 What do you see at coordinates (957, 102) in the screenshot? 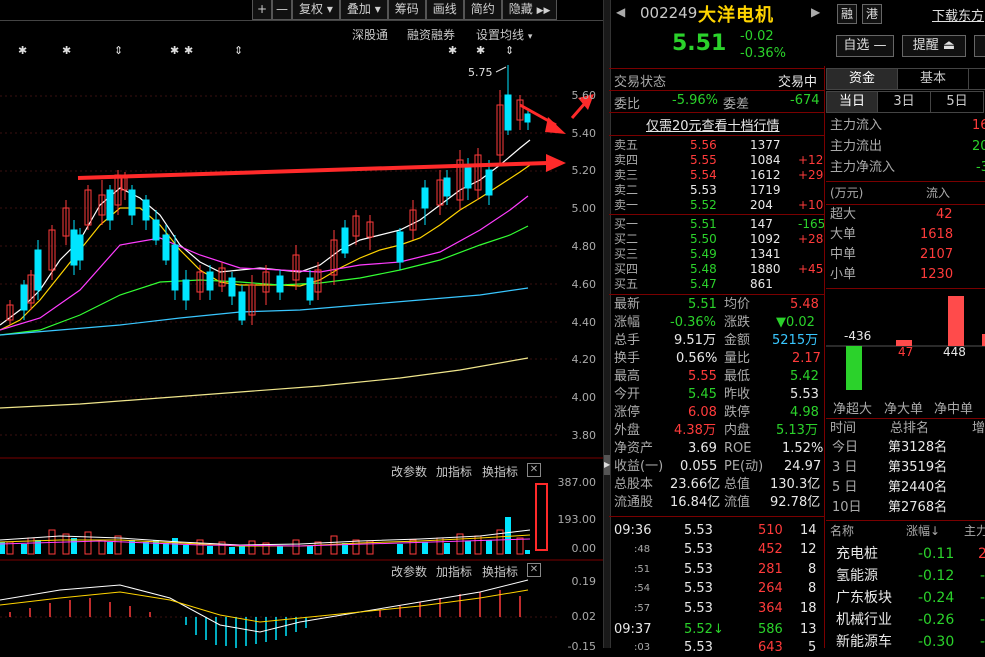
I see `period-5d: 5日` at bounding box center [957, 102].